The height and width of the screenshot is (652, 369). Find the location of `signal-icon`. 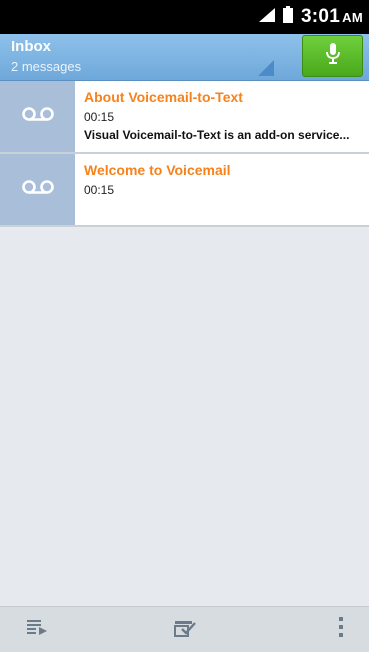

signal-icon is located at coordinates (266, 17).